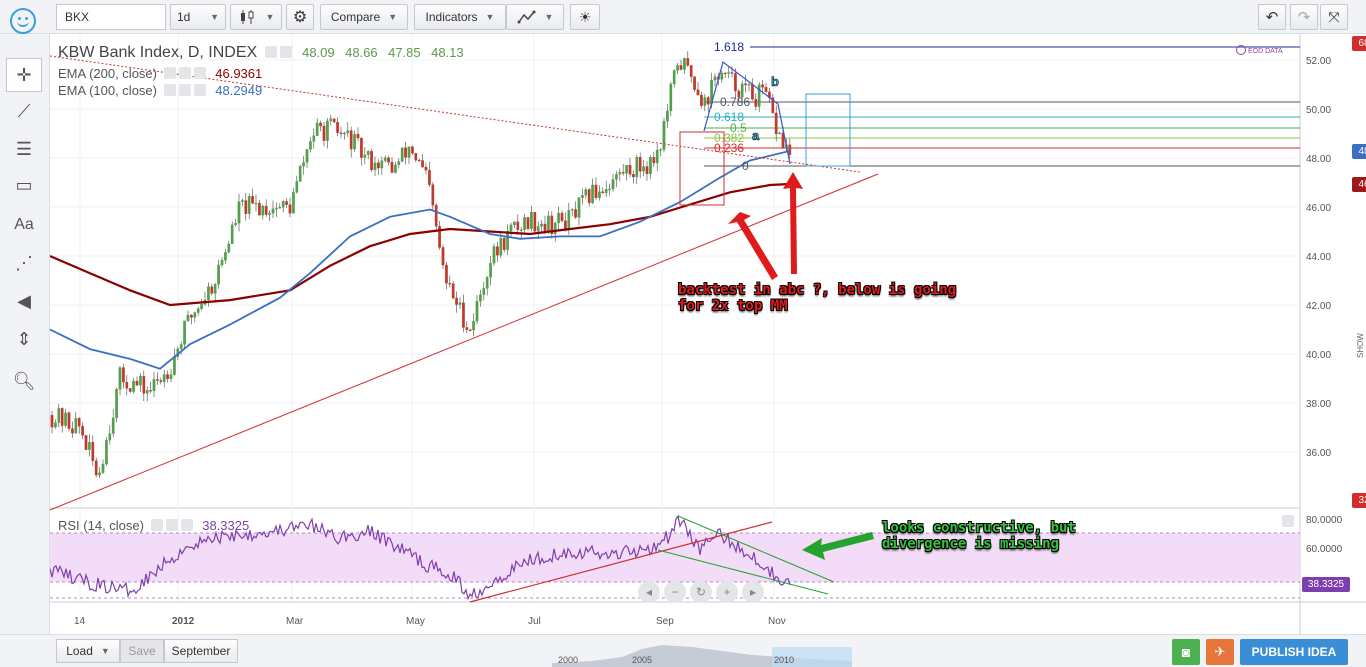  I want to click on crosshair-icon: ✛, so click(24, 74).